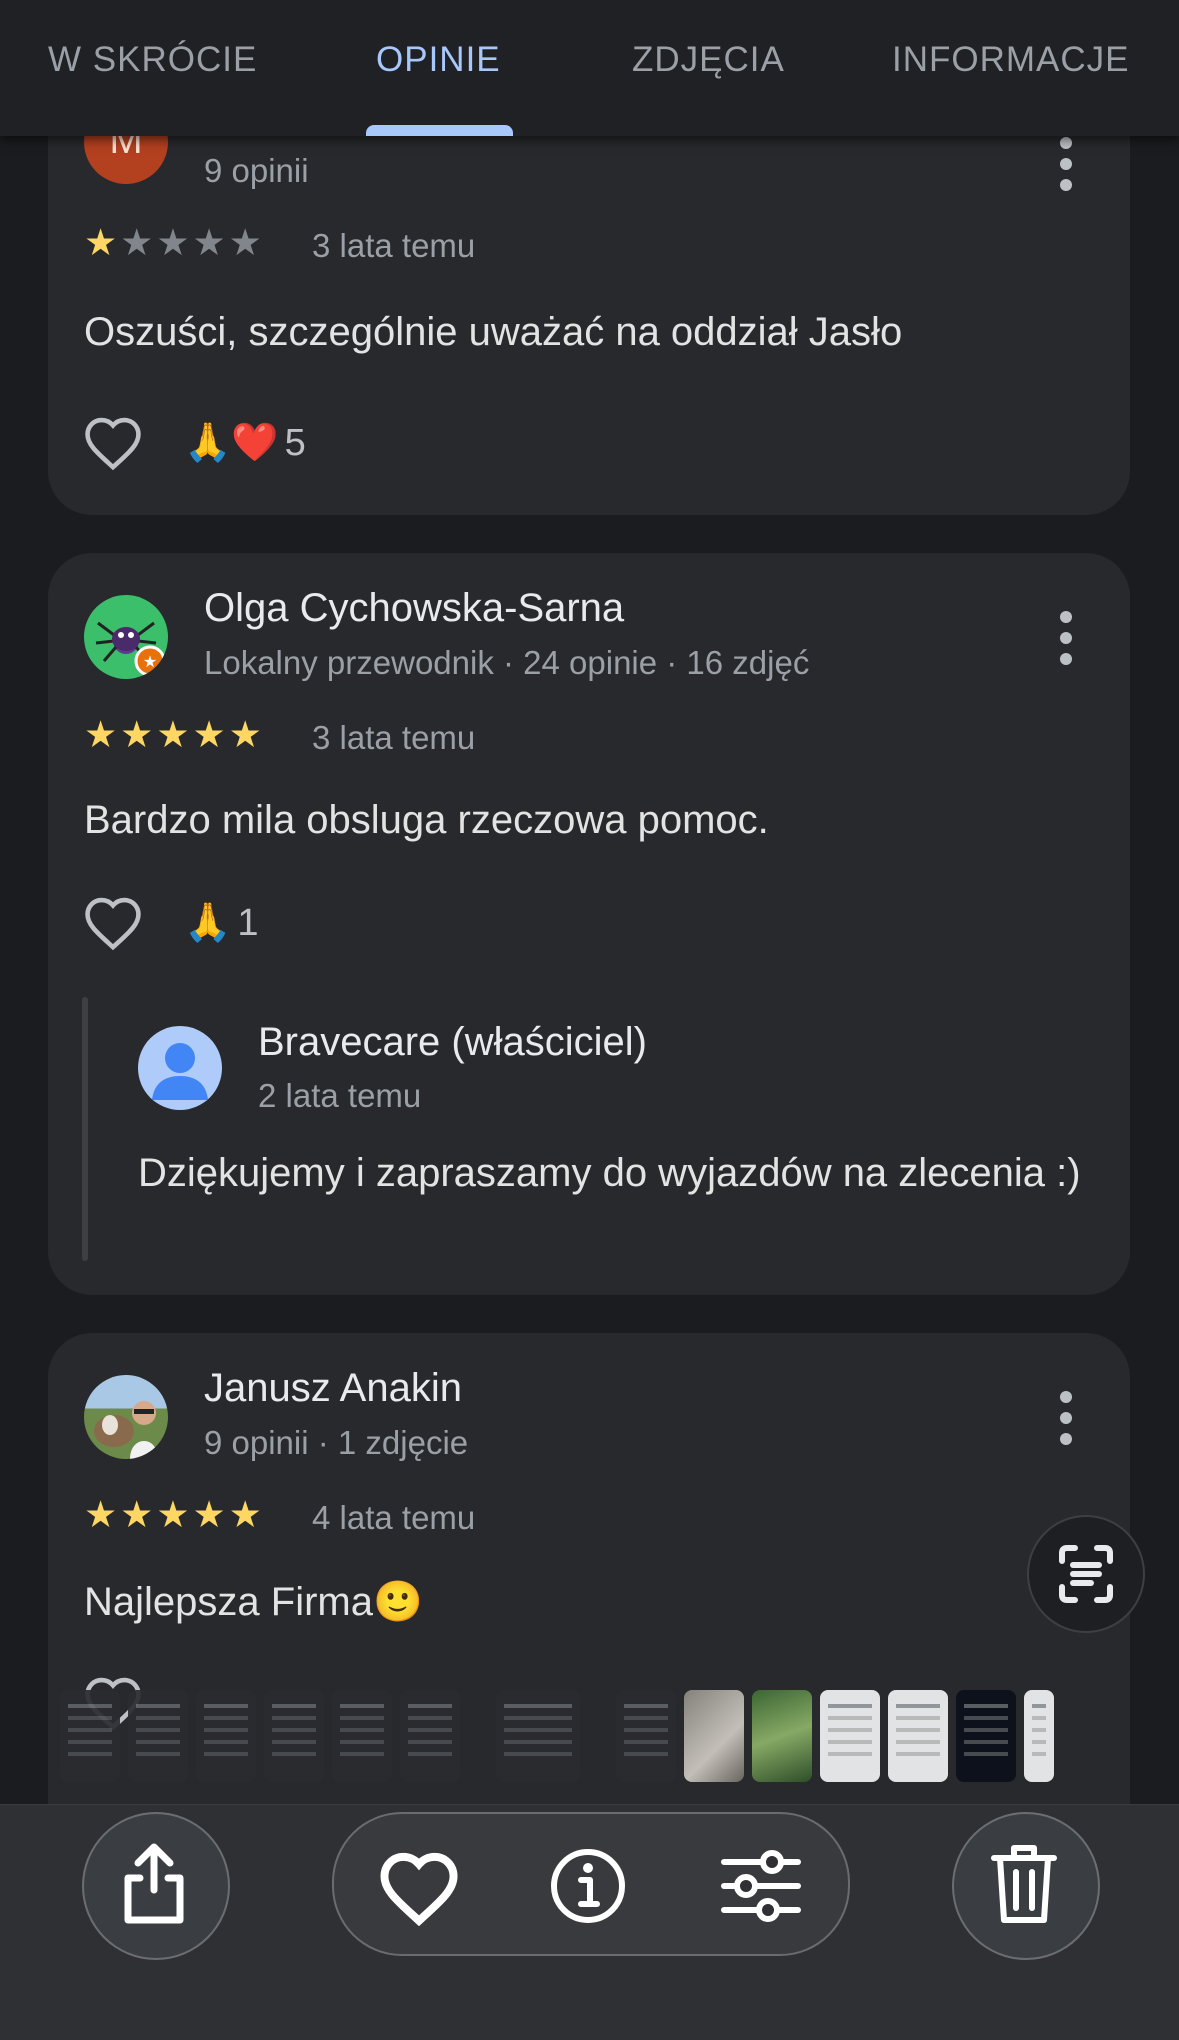  I want to click on sliders-icon, so click(761, 1886).